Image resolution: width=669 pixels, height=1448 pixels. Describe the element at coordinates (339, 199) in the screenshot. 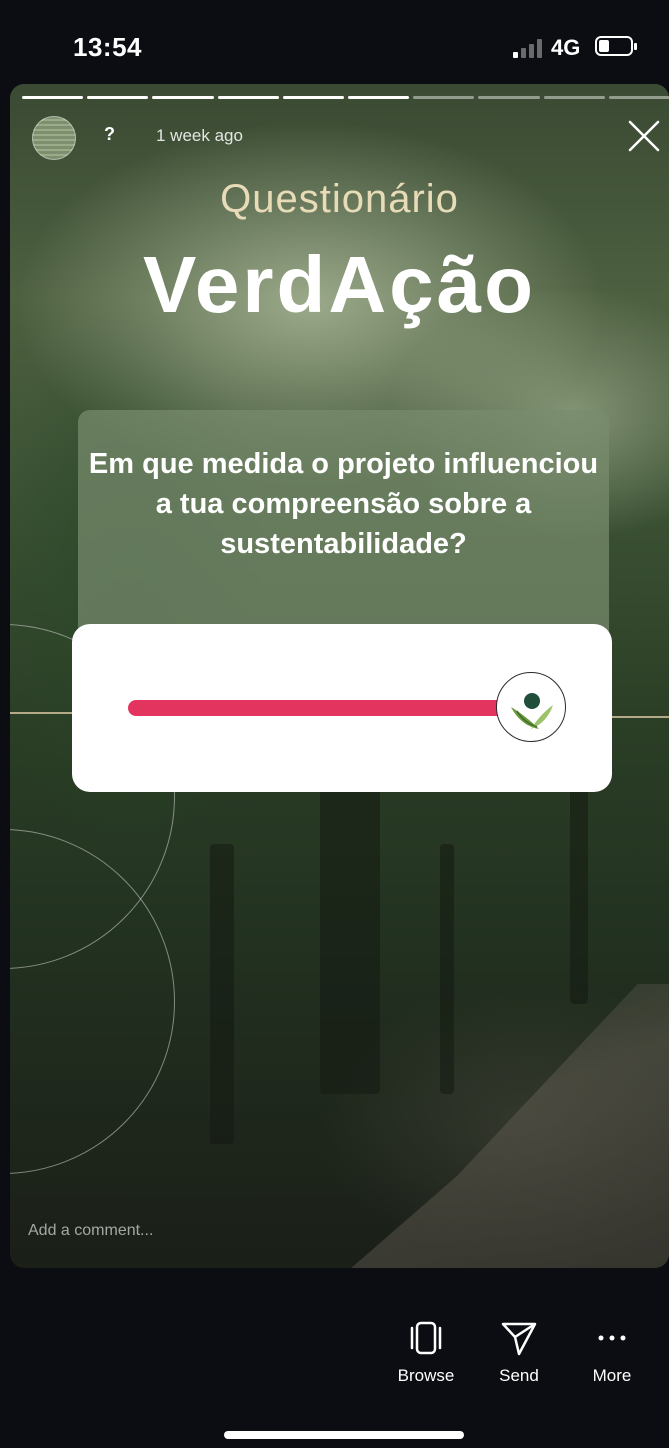

I see `story-subtitle: Questionário` at that location.